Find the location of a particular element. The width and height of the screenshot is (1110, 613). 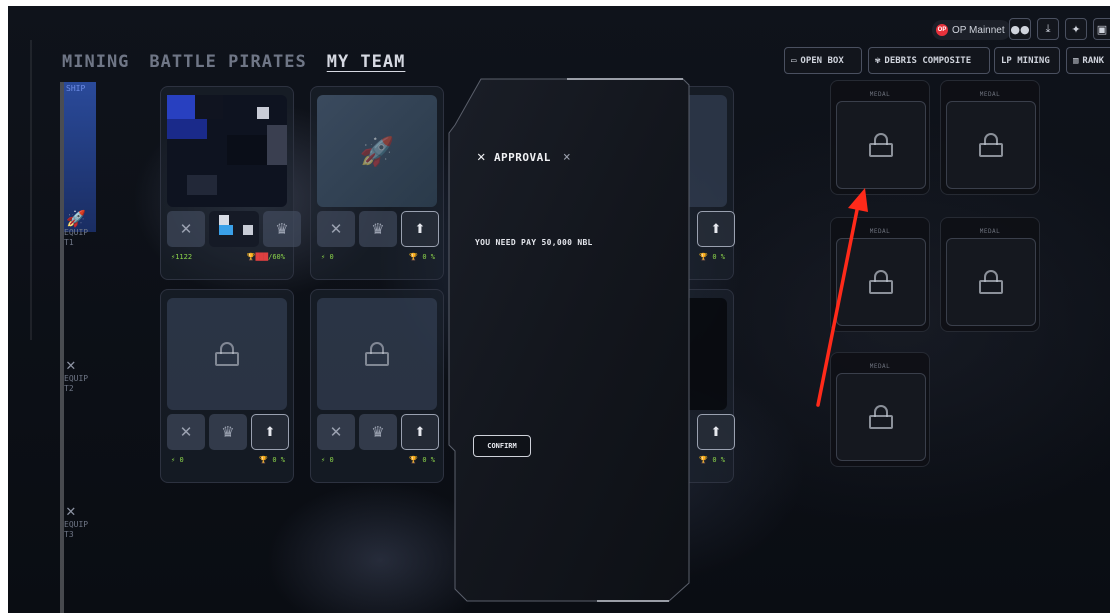

confirm-button: CONFIRM is located at coordinates (502, 446).